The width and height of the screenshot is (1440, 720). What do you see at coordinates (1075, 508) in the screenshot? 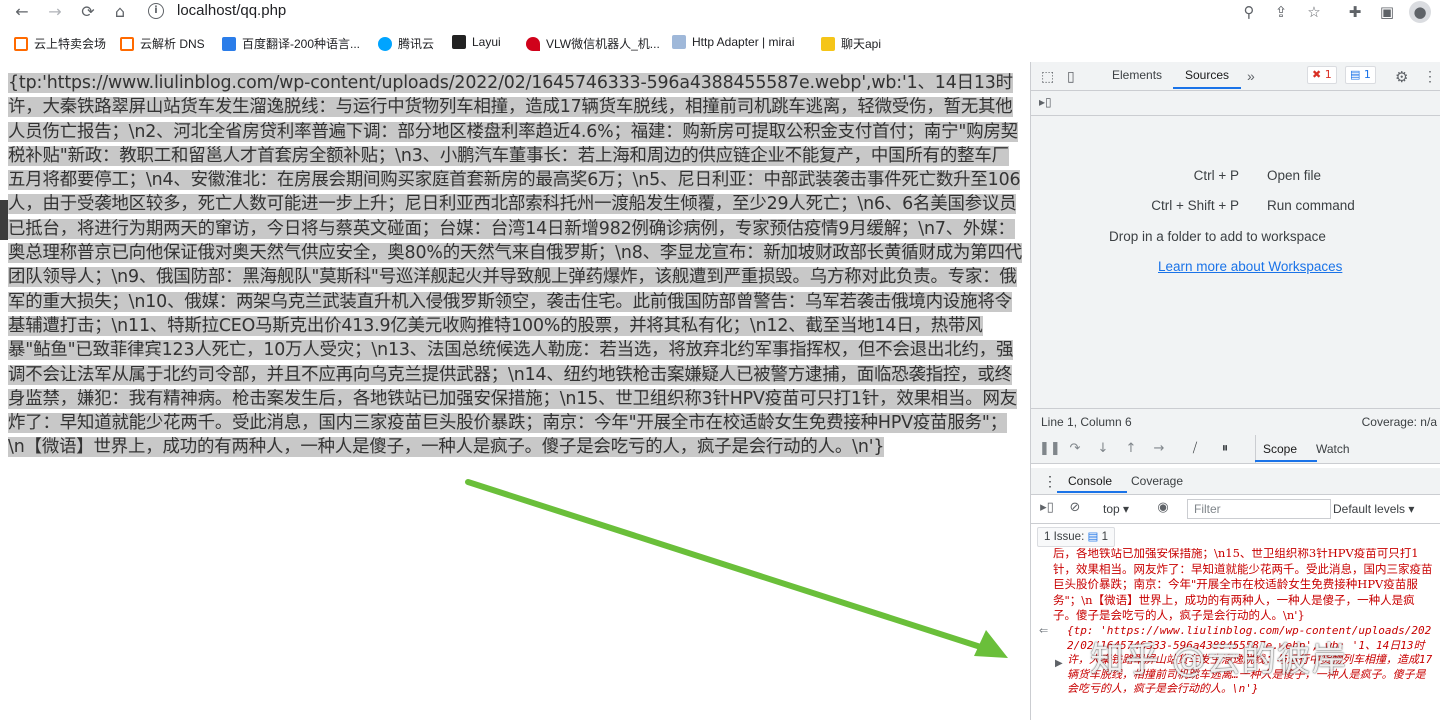
I see `clear-console-icon: ⊘` at bounding box center [1075, 508].